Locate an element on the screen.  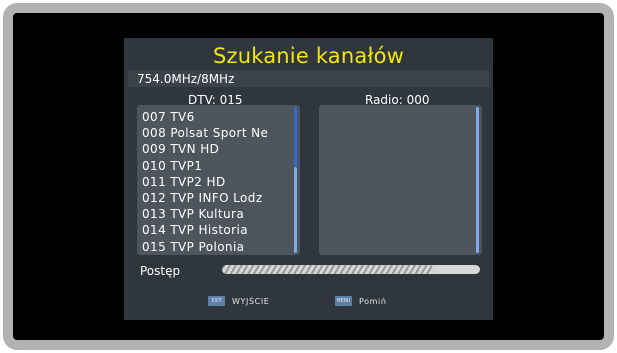
radio-channel-list is located at coordinates (400, 180).